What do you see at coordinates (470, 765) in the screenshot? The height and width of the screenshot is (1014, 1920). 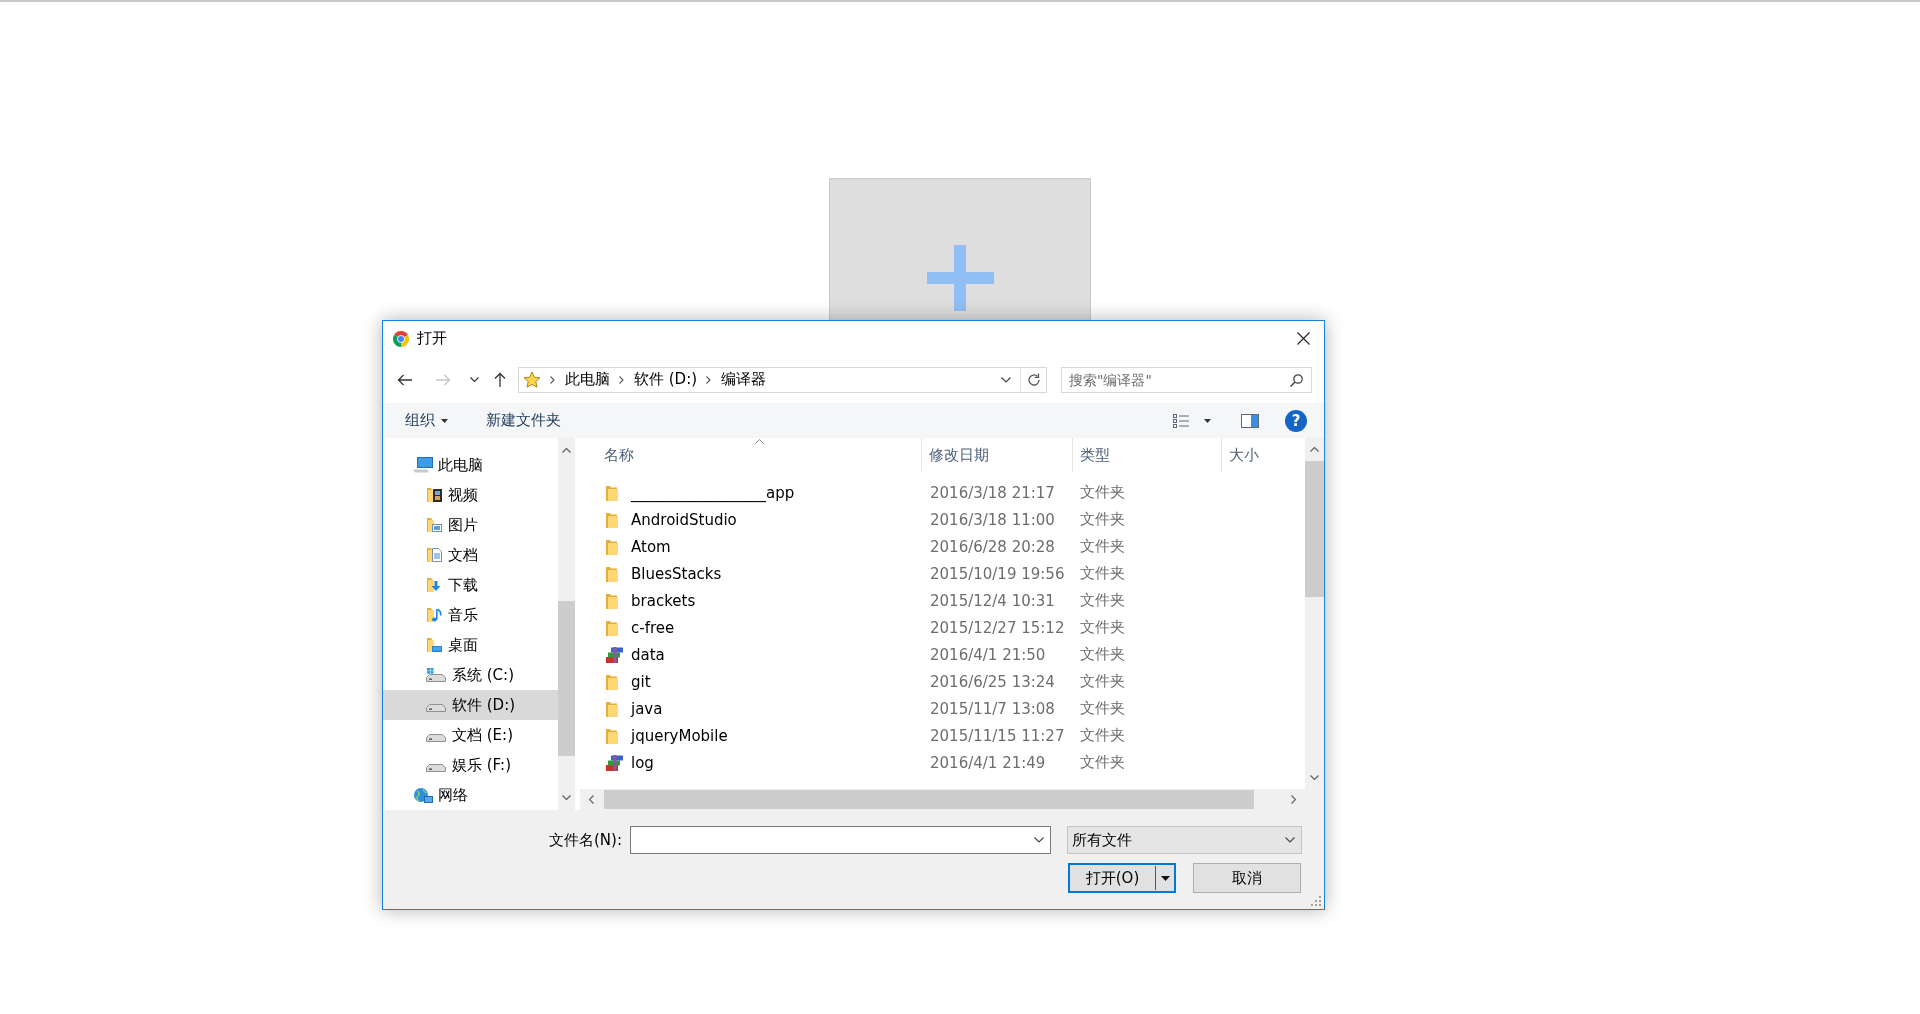 I see `sidebar-item: 娱乐 (F:)` at bounding box center [470, 765].